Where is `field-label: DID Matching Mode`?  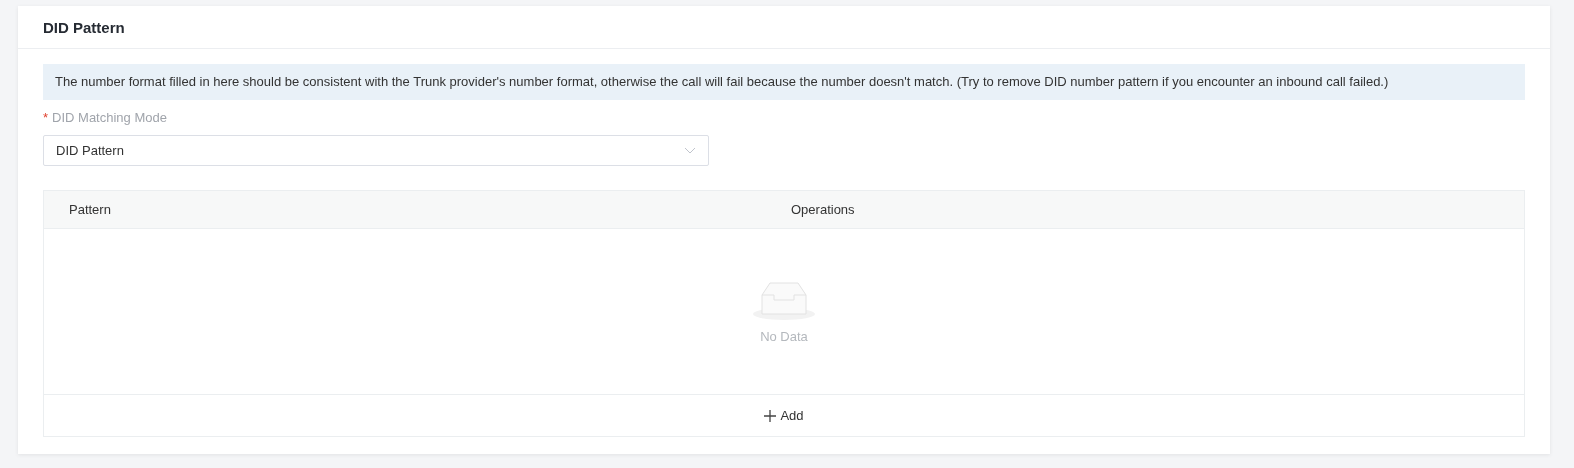
field-label: DID Matching Mode is located at coordinates (109, 117).